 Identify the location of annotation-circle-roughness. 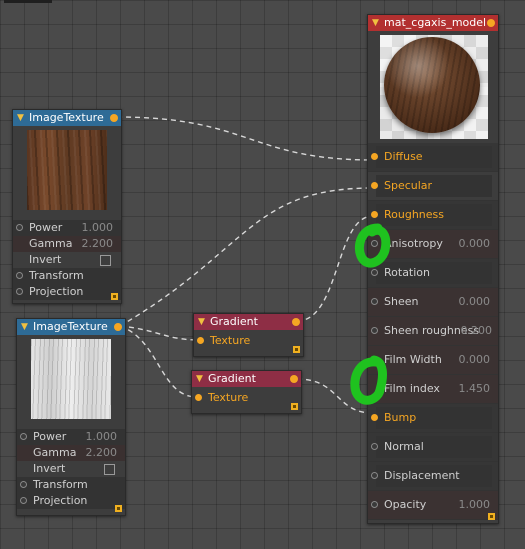
(372, 245).